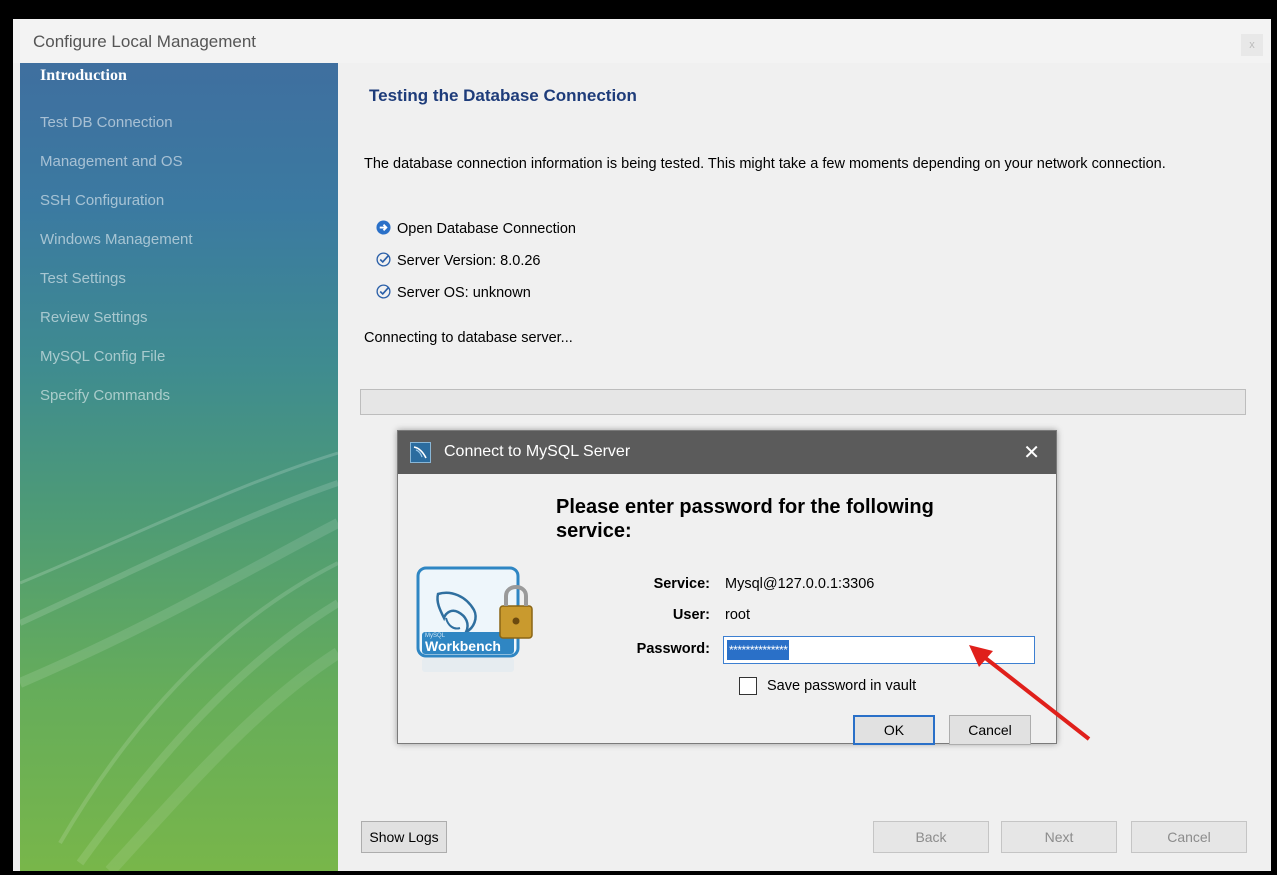 The image size is (1277, 875). Describe the element at coordinates (1189, 837) in the screenshot. I see `cancel-button: Cancel` at that location.